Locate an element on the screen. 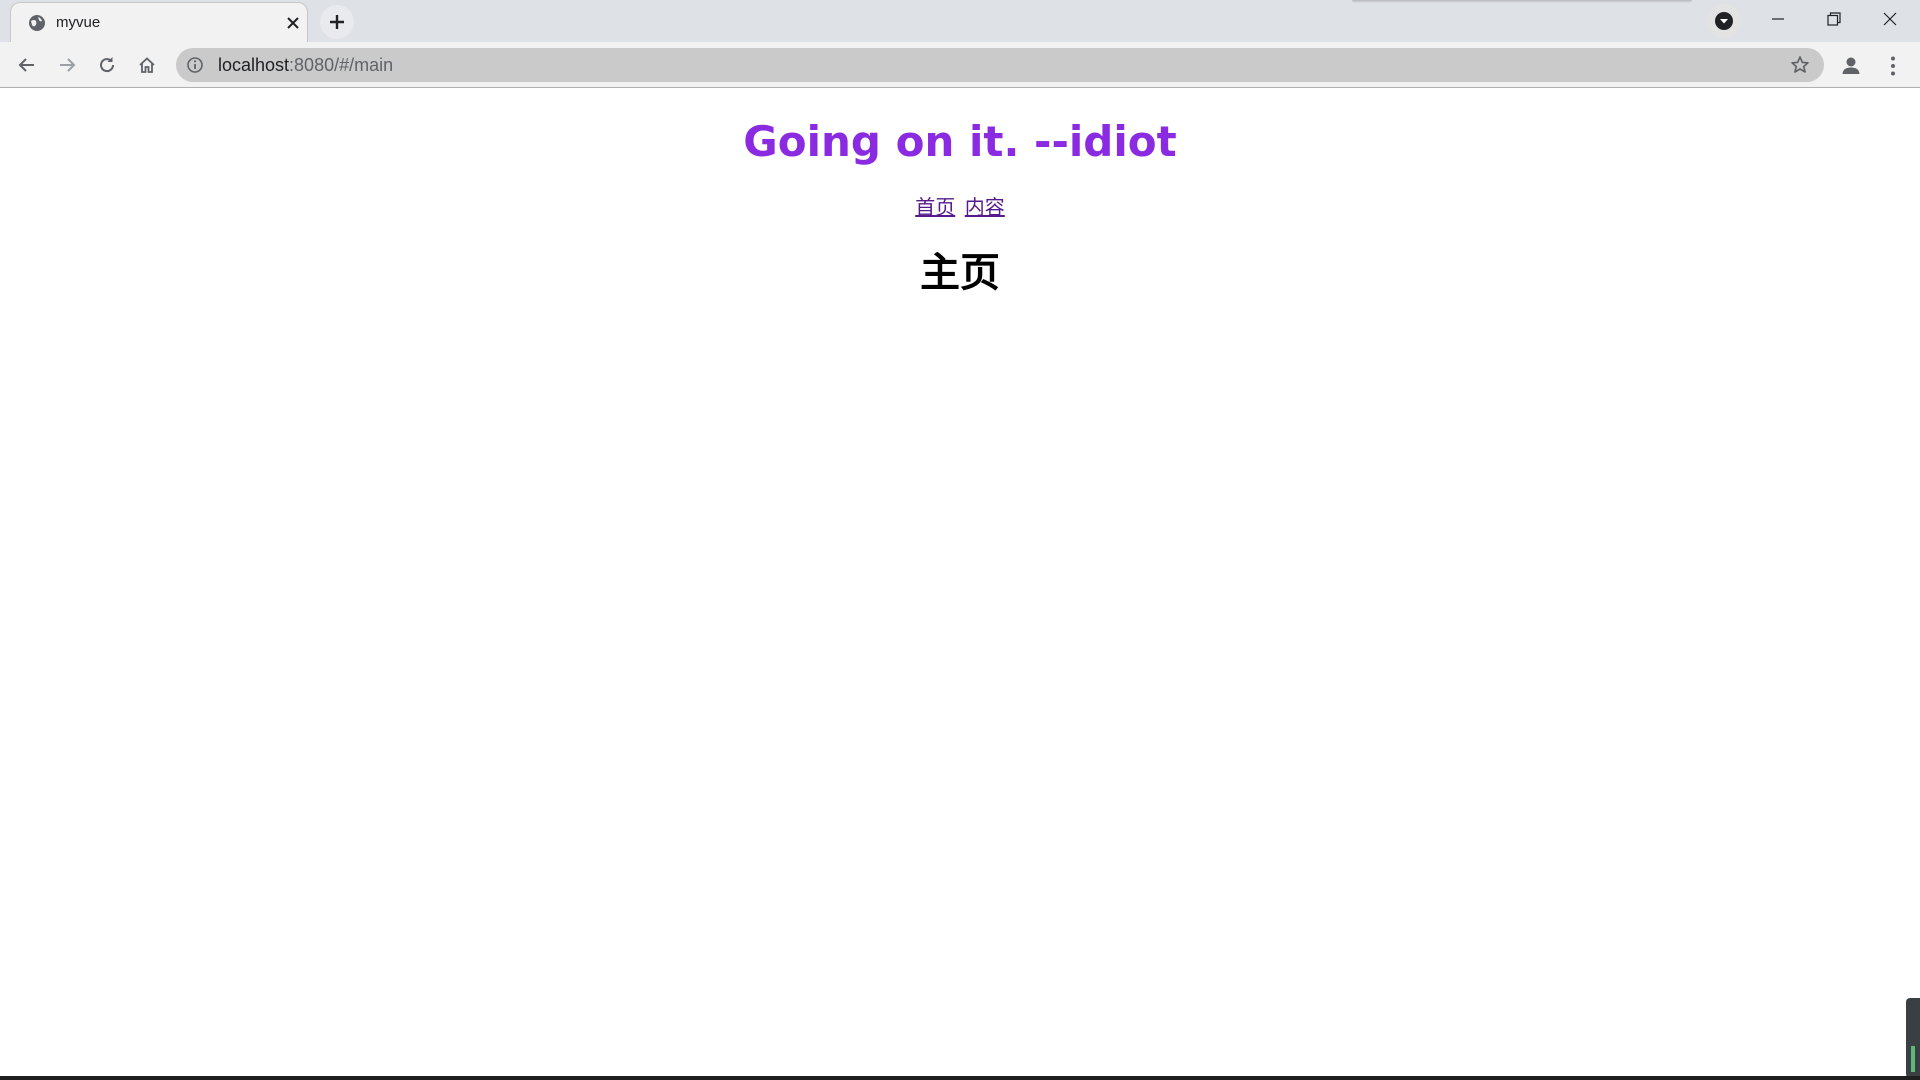  more-vertical-icon is located at coordinates (1893, 66).